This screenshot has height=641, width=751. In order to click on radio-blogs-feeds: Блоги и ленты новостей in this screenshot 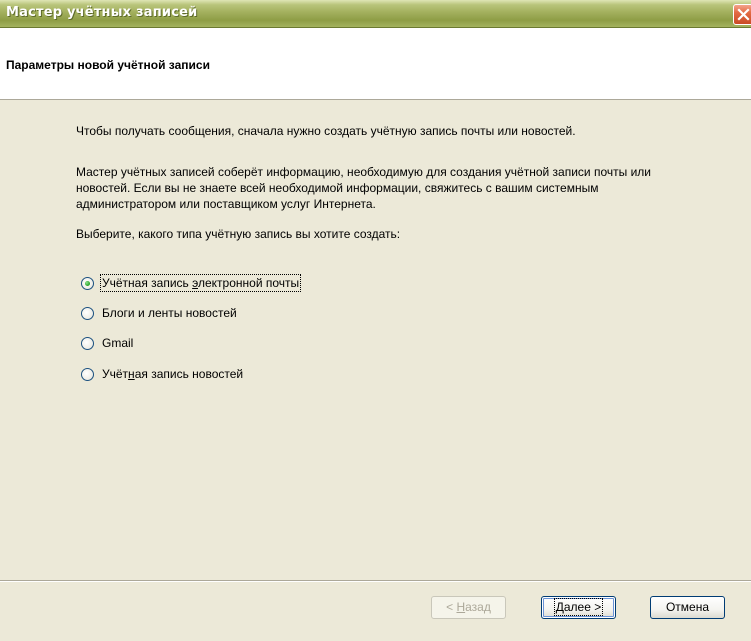, I will do `click(159, 313)`.